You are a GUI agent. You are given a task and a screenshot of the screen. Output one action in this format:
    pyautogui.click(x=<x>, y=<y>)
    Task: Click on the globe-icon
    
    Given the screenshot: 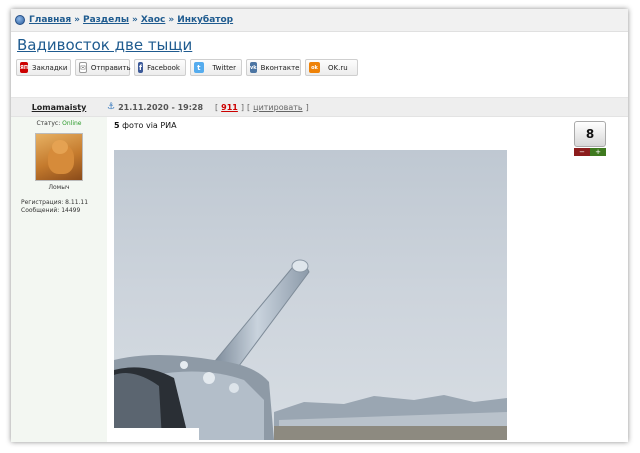 What is the action you would take?
    pyautogui.click(x=20, y=20)
    